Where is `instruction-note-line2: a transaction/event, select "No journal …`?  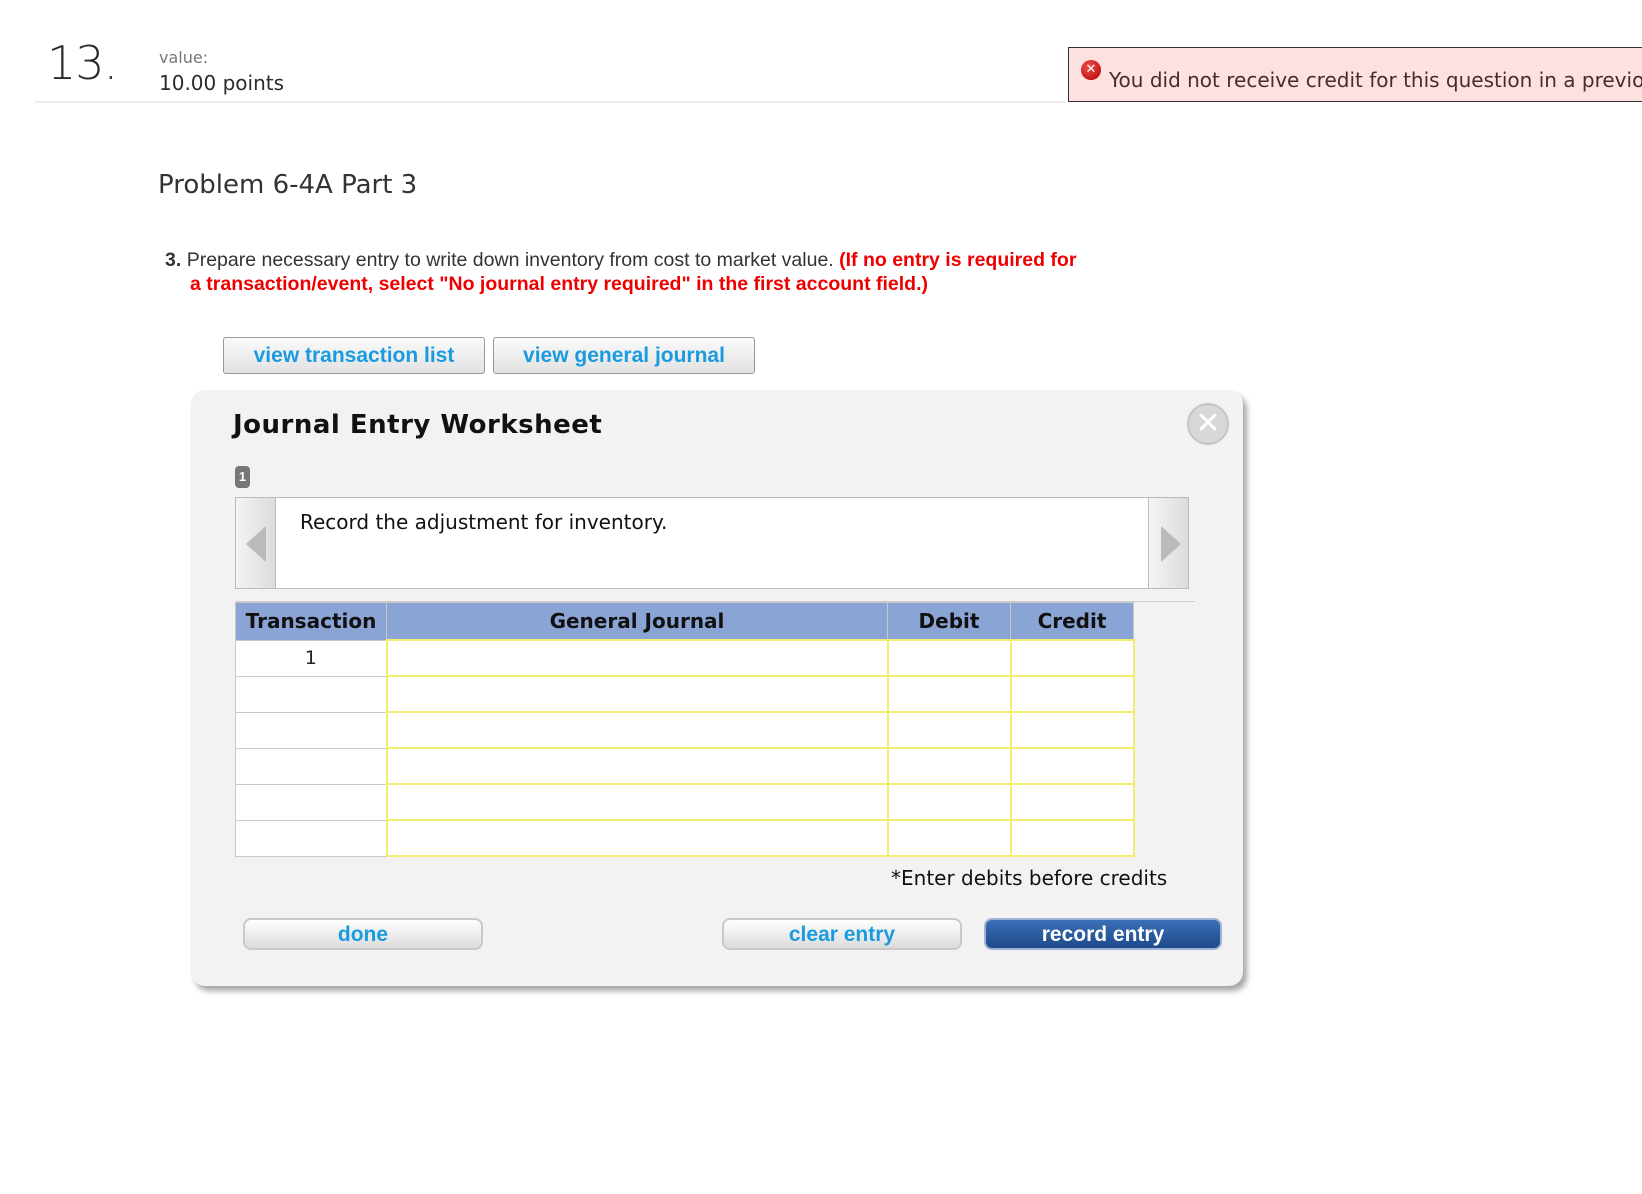 instruction-note-line2: a transaction/event, select "No journal … is located at coordinates (559, 284).